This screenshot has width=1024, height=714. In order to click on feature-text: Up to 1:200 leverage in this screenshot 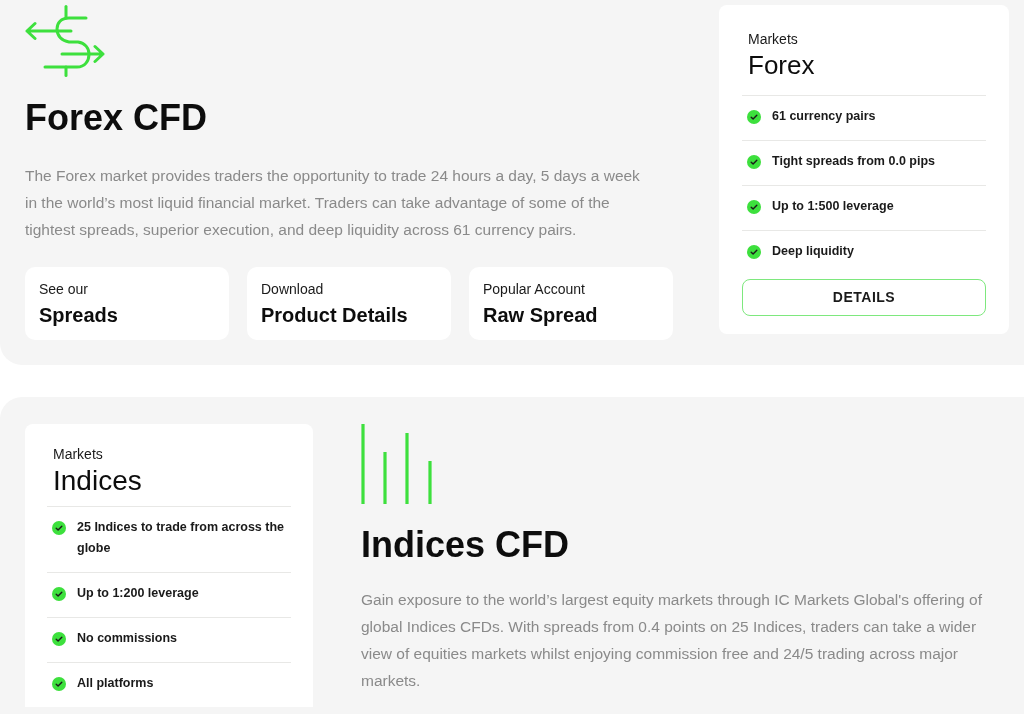, I will do `click(138, 593)`.